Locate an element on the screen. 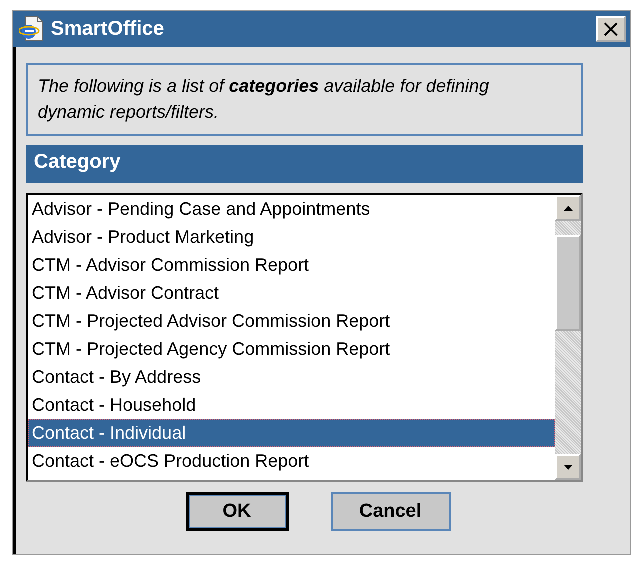 The height and width of the screenshot is (561, 631). scroll-down-button is located at coordinates (568, 467).